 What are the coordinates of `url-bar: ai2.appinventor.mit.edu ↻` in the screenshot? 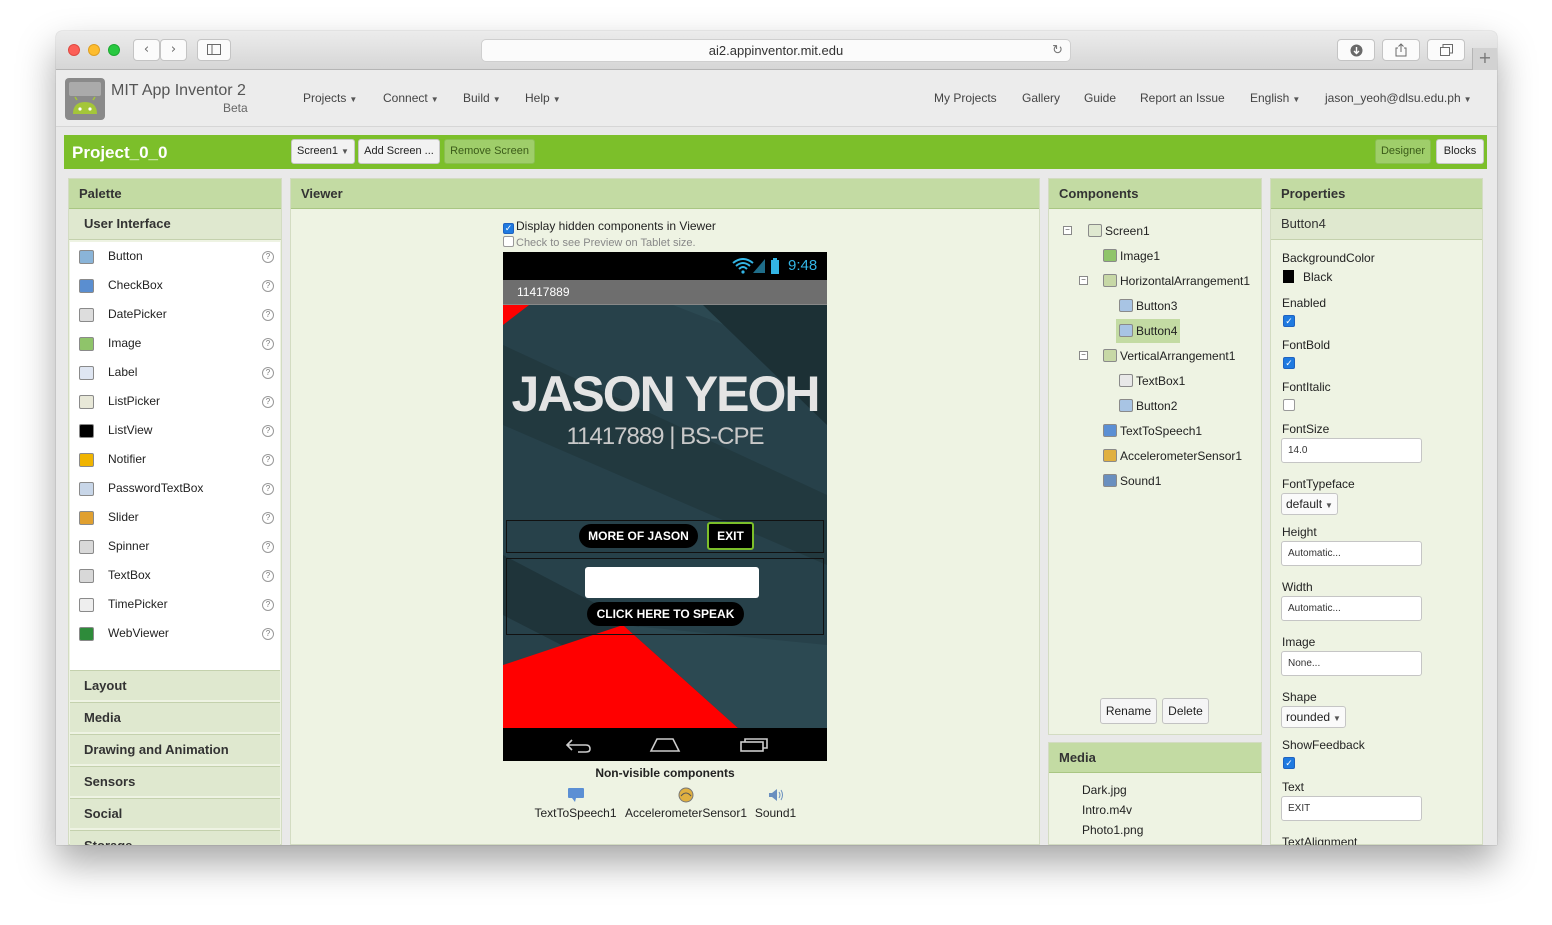 It's located at (776, 50).